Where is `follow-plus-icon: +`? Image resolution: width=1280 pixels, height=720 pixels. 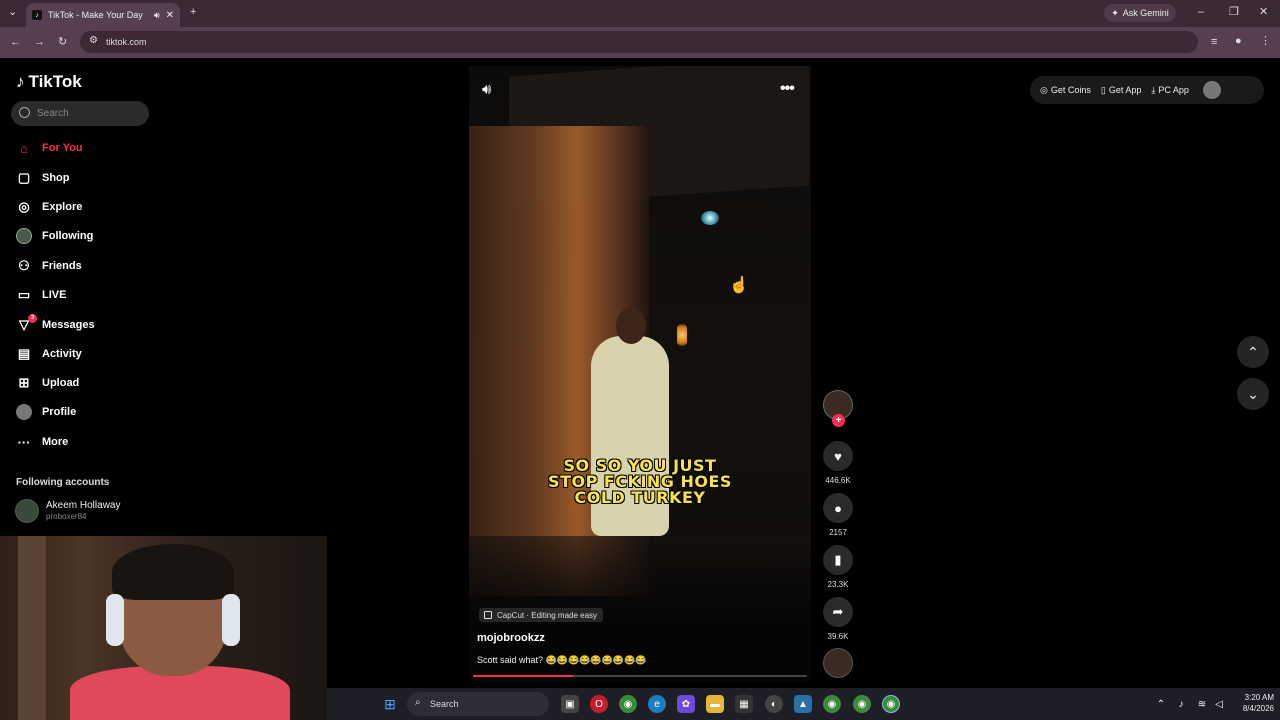
follow-plus-icon: + is located at coordinates (838, 420).